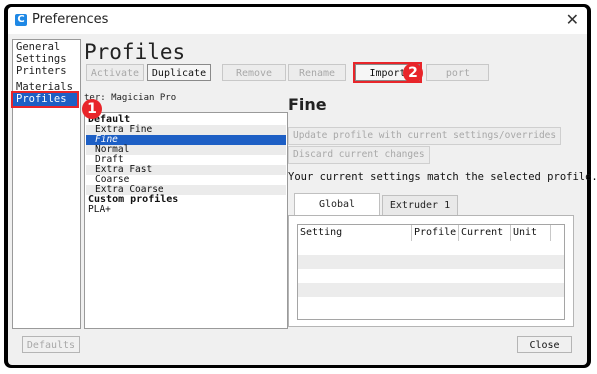  What do you see at coordinates (572, 19) in the screenshot?
I see `close-icon: ✕` at bounding box center [572, 19].